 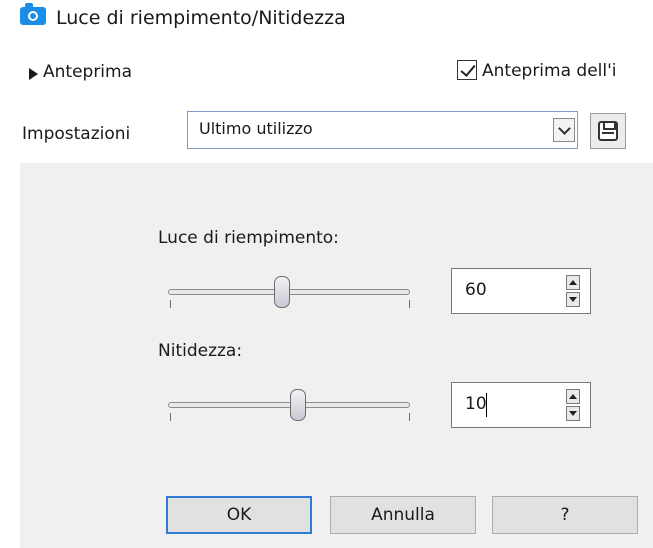 I want to click on text-caret, so click(x=486, y=405).